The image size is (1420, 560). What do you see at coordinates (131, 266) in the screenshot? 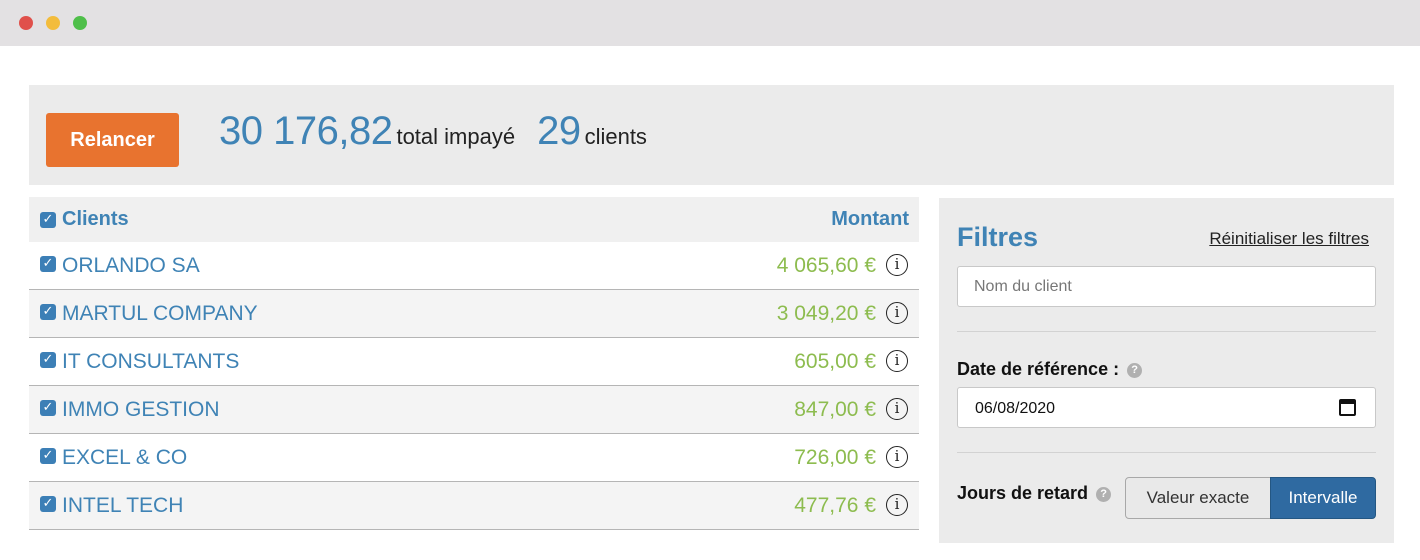
I see `client-name-link: ORLANDO SA` at bounding box center [131, 266].